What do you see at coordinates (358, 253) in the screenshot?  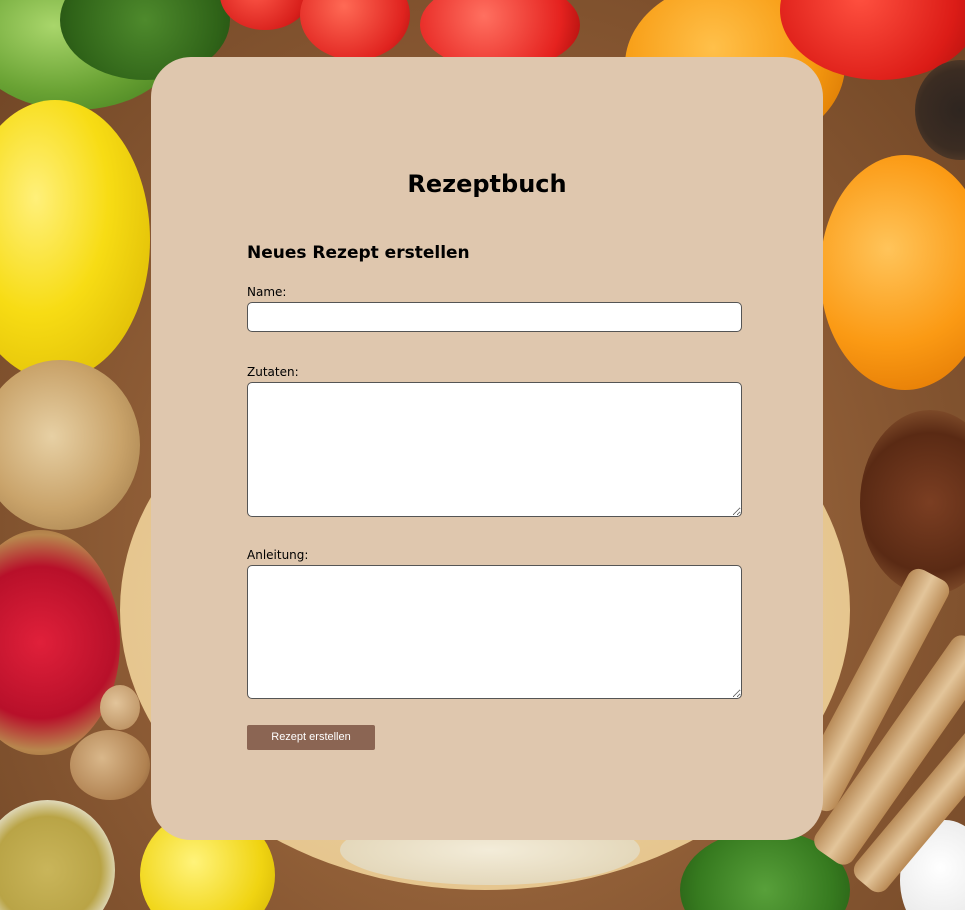 I see `form-heading: Neues Rezept erstellen` at bounding box center [358, 253].